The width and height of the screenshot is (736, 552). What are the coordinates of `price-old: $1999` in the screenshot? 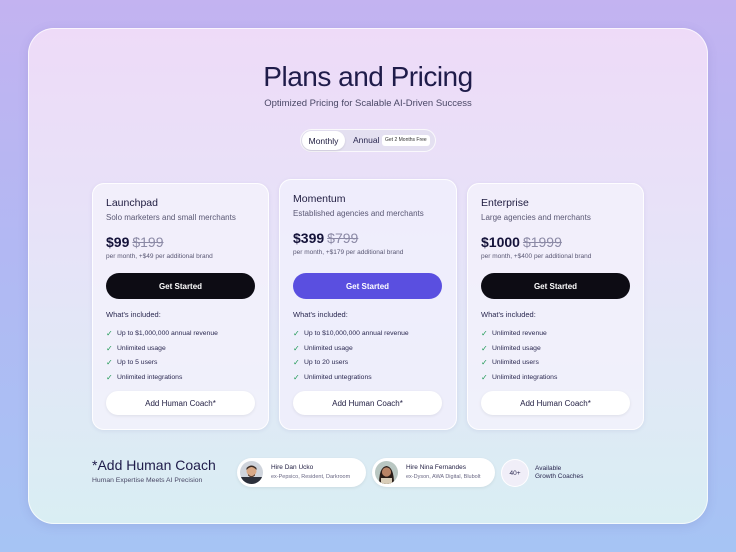 It's located at (542, 242).